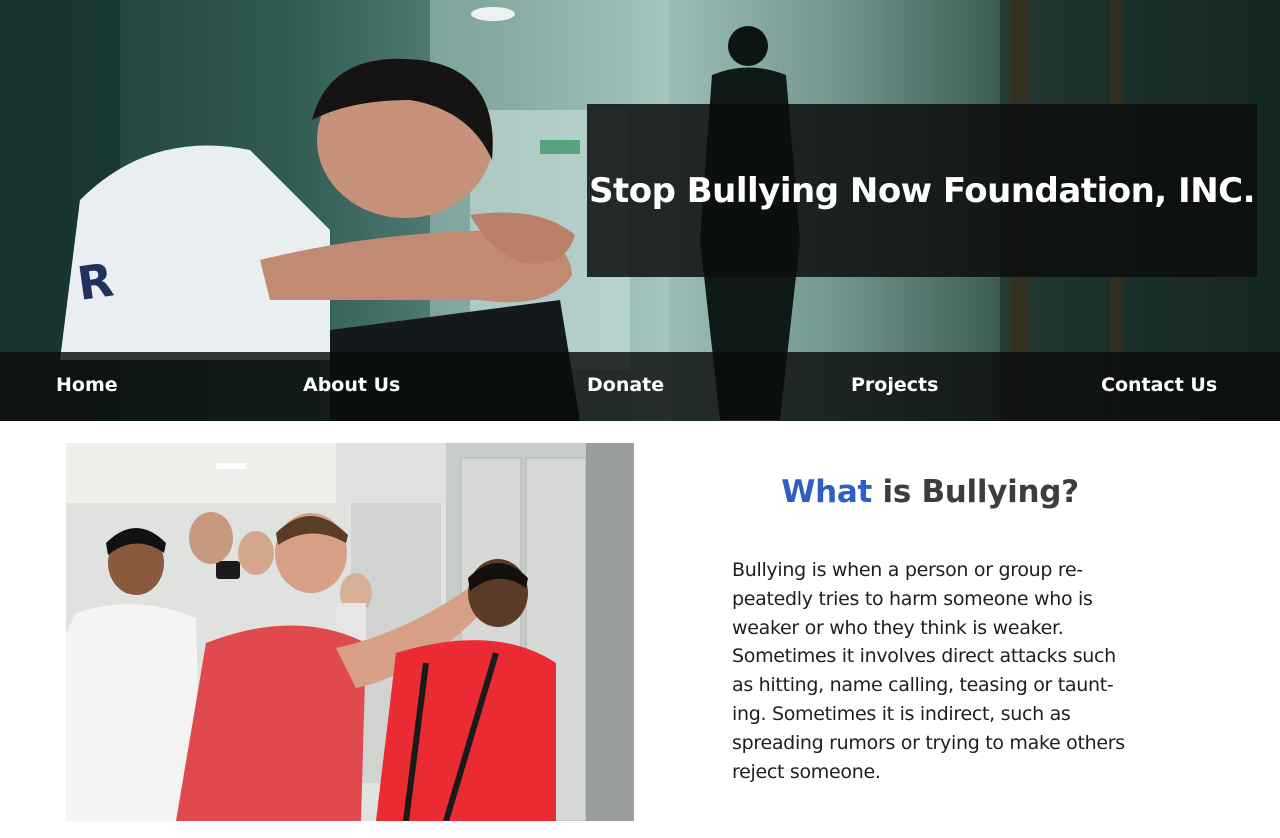 The width and height of the screenshot is (1280, 838). I want to click on body-line: peatedly tries to harm someone who is, so click(912, 598).